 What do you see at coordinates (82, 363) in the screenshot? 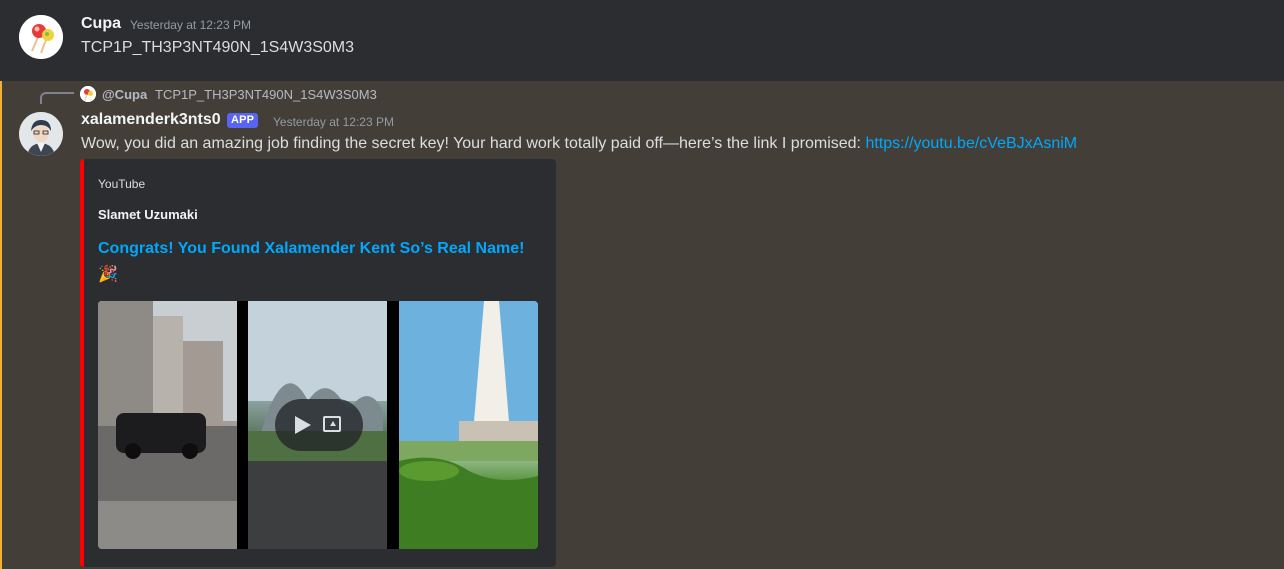
I see `embed-color-bar` at bounding box center [82, 363].